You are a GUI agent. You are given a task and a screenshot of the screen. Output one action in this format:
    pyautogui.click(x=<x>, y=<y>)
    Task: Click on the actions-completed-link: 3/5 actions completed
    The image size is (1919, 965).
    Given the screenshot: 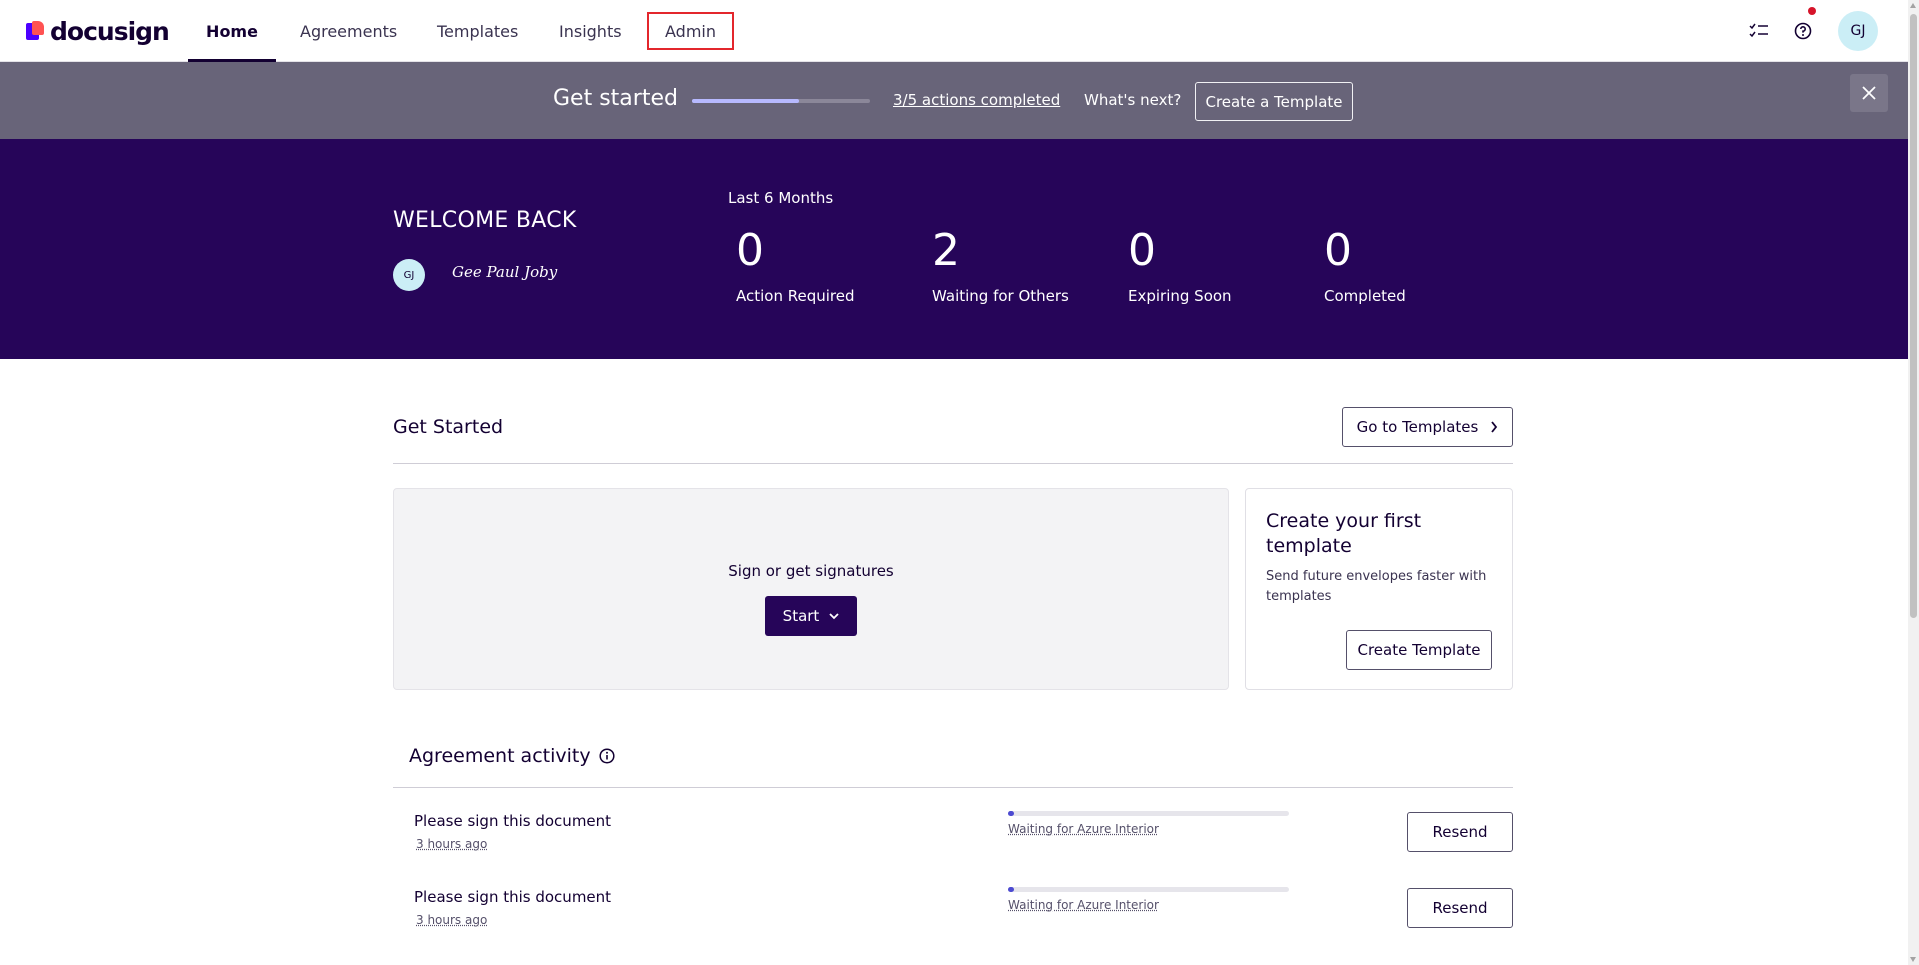 What is the action you would take?
    pyautogui.click(x=976, y=100)
    